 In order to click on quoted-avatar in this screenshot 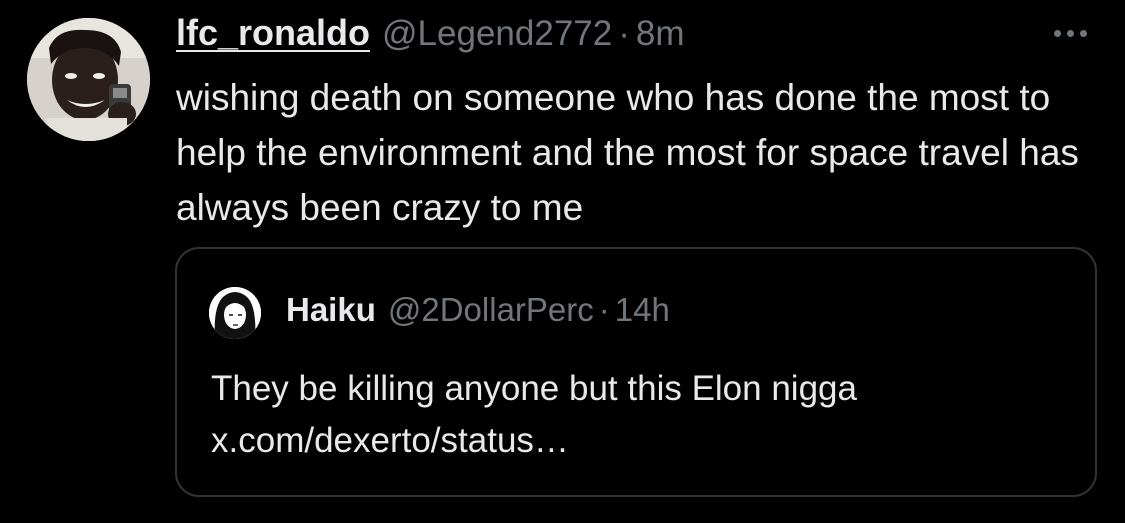, I will do `click(235, 313)`.